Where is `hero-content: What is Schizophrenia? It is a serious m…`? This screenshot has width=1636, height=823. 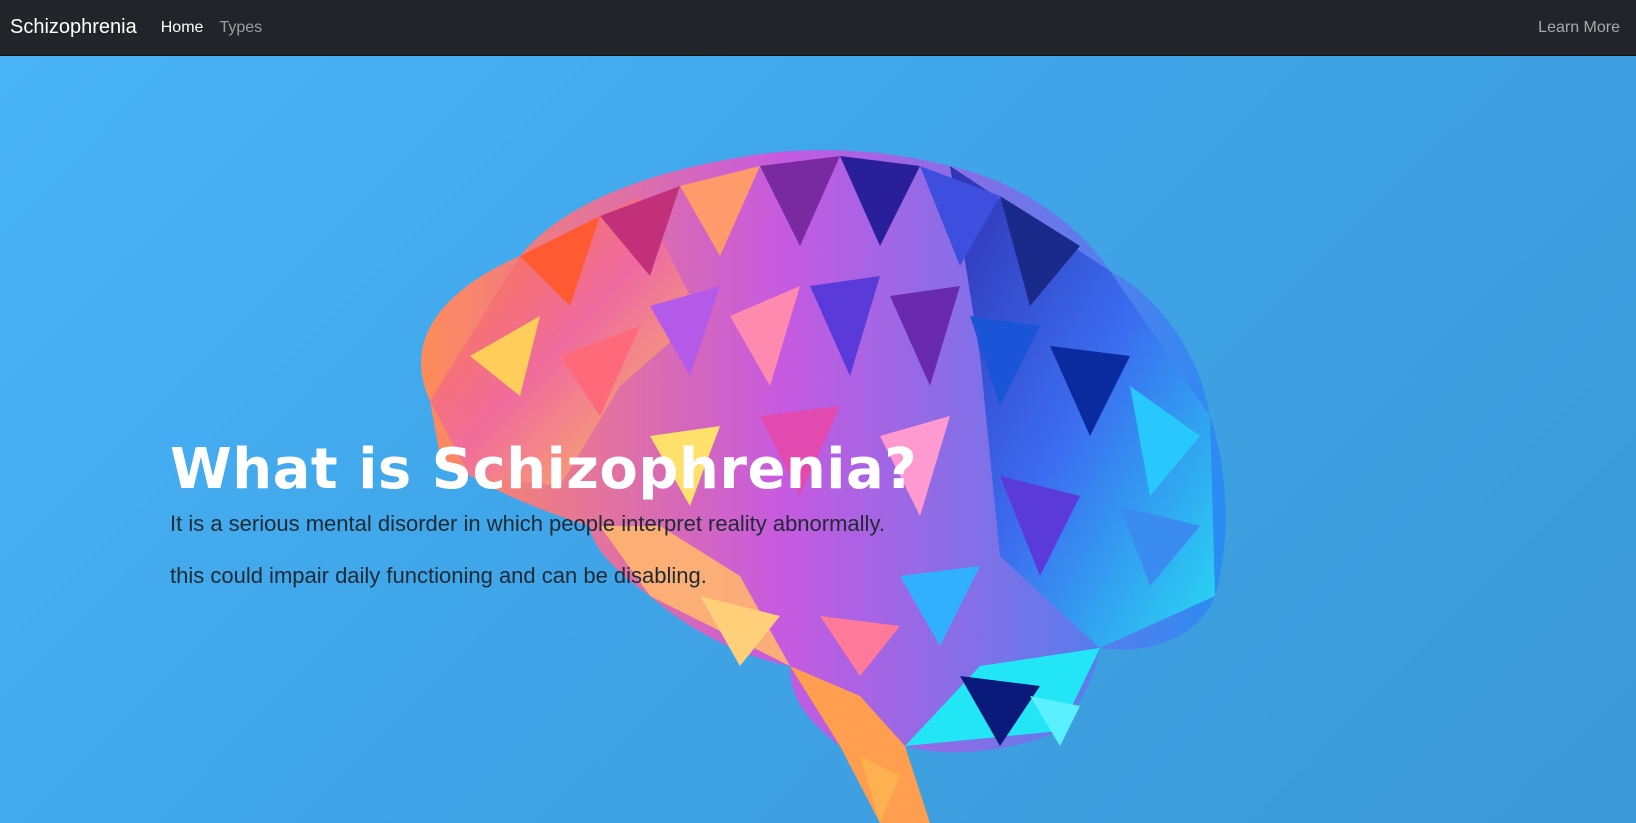 hero-content: What is Schizophrenia? It is a serious m… is located at coordinates (670, 527).